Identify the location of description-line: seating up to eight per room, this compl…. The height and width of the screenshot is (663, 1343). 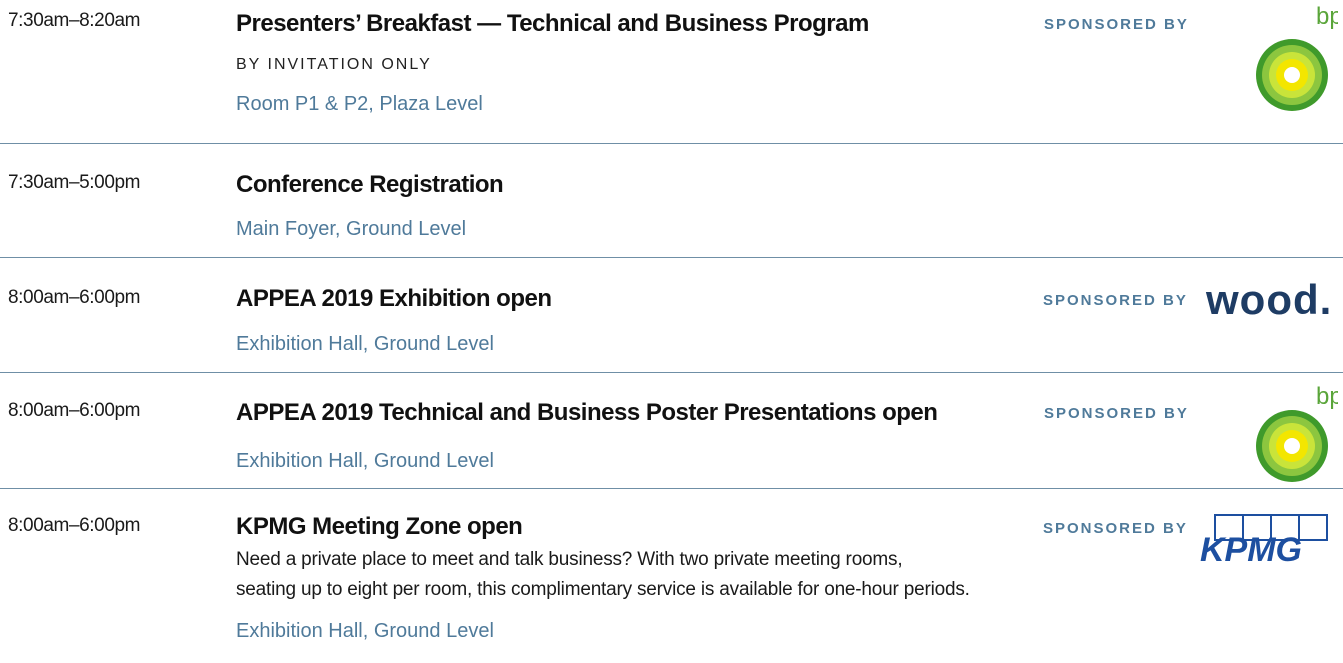
(603, 589).